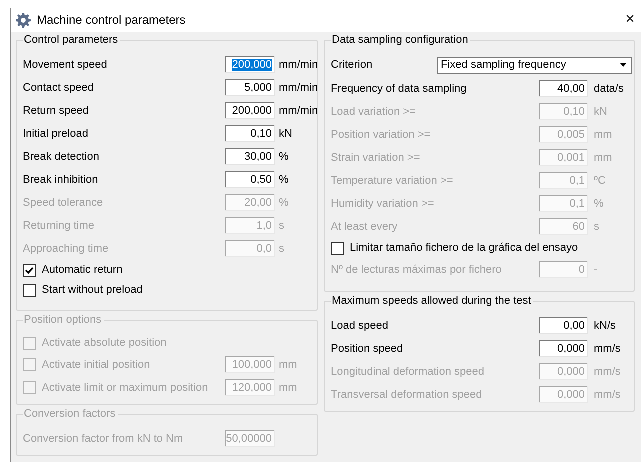  Describe the element at coordinates (104, 343) in the screenshot. I see `checkbox-label: Activate absolute position` at that location.